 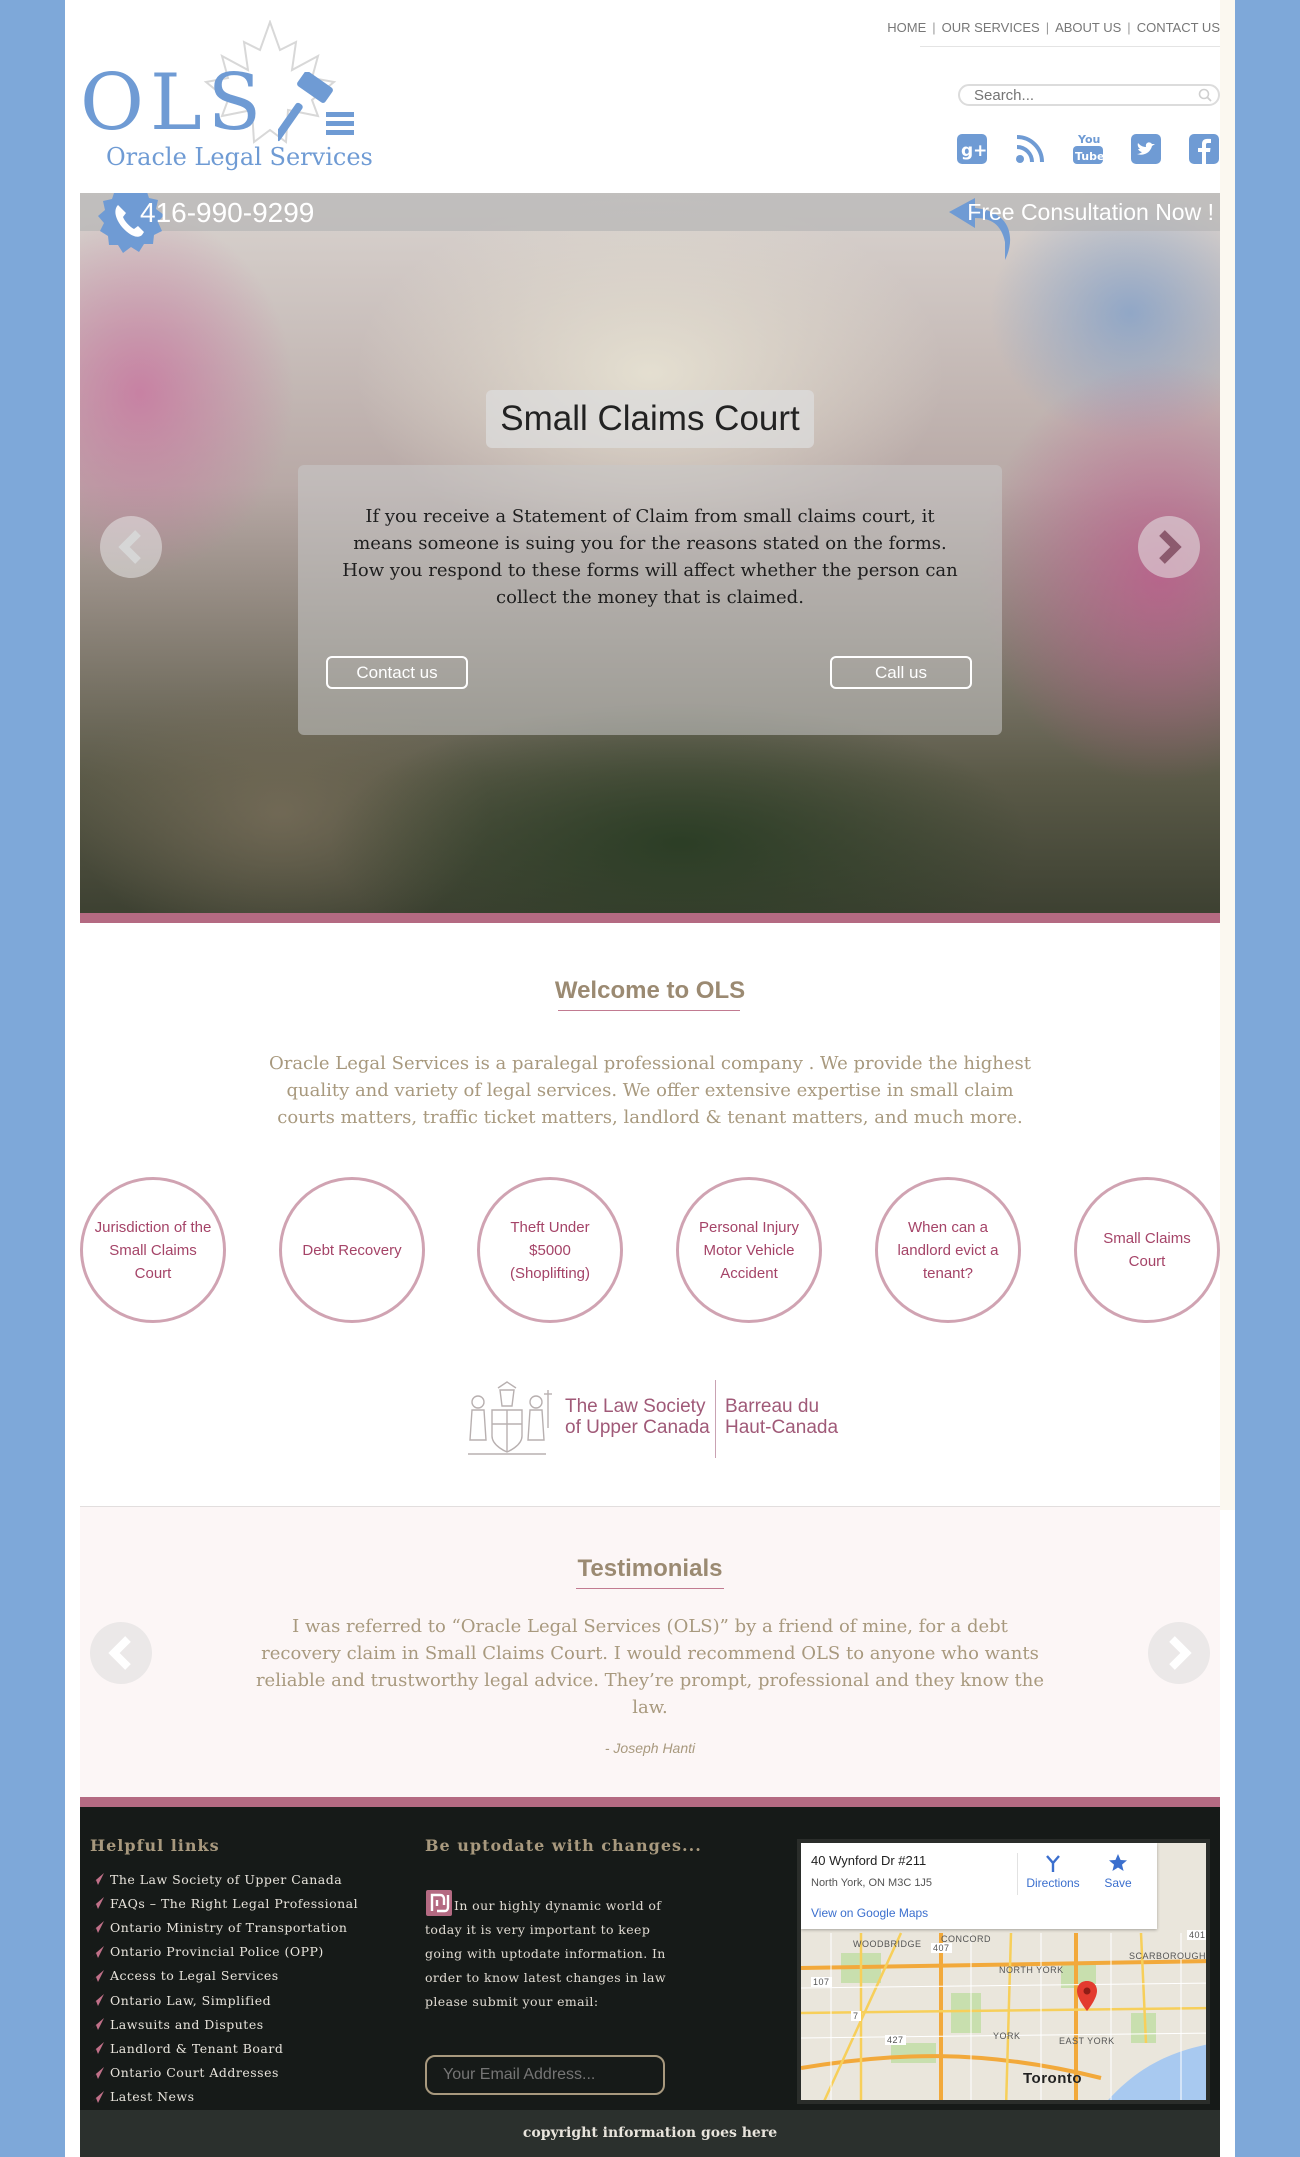 I want to click on svg-text: Tube, so click(x=1089, y=156).